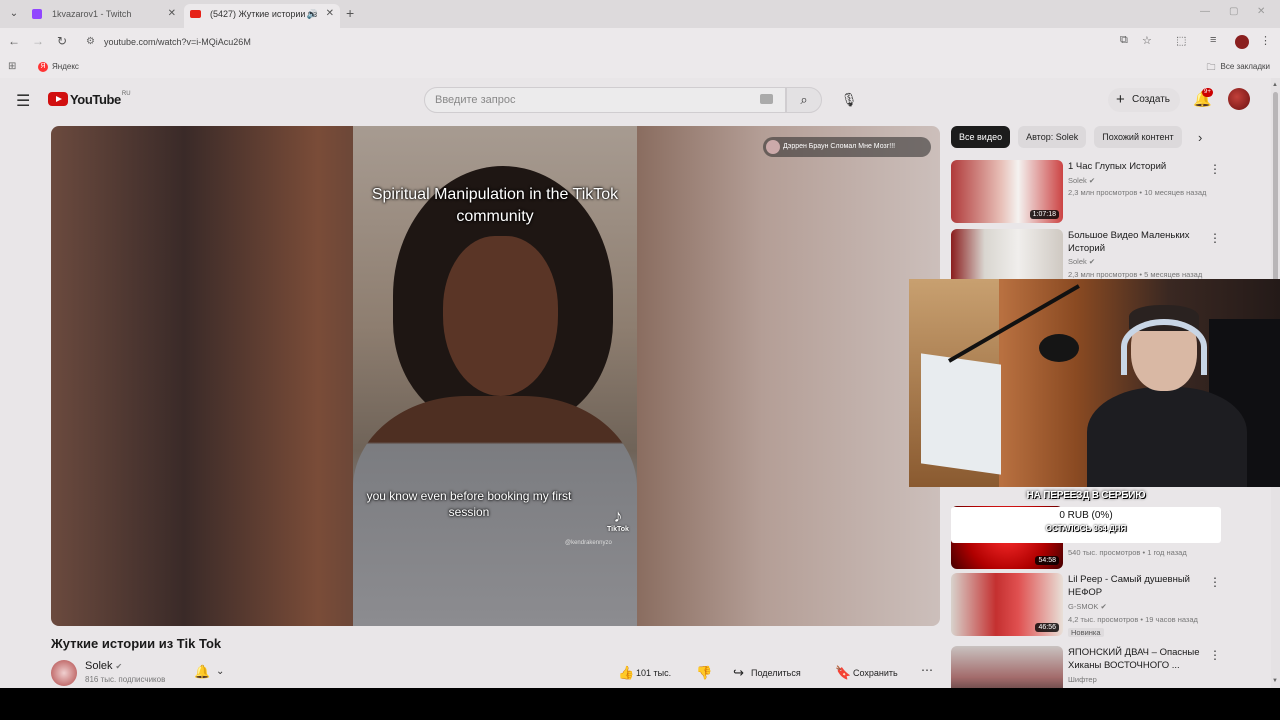 This screenshot has width=1280, height=720. Describe the element at coordinates (1007, 604) in the screenshot. I see `video-thumbnail: 46:56` at that location.